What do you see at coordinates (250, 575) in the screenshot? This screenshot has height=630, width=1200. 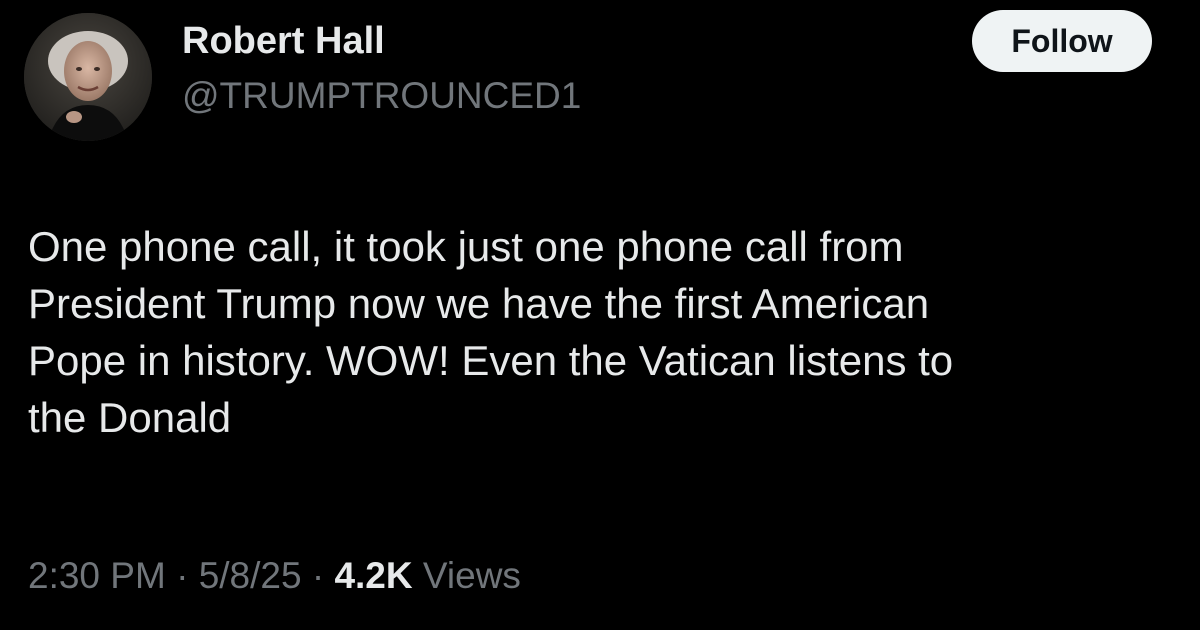 I see `tweet-date: 5/8/25` at bounding box center [250, 575].